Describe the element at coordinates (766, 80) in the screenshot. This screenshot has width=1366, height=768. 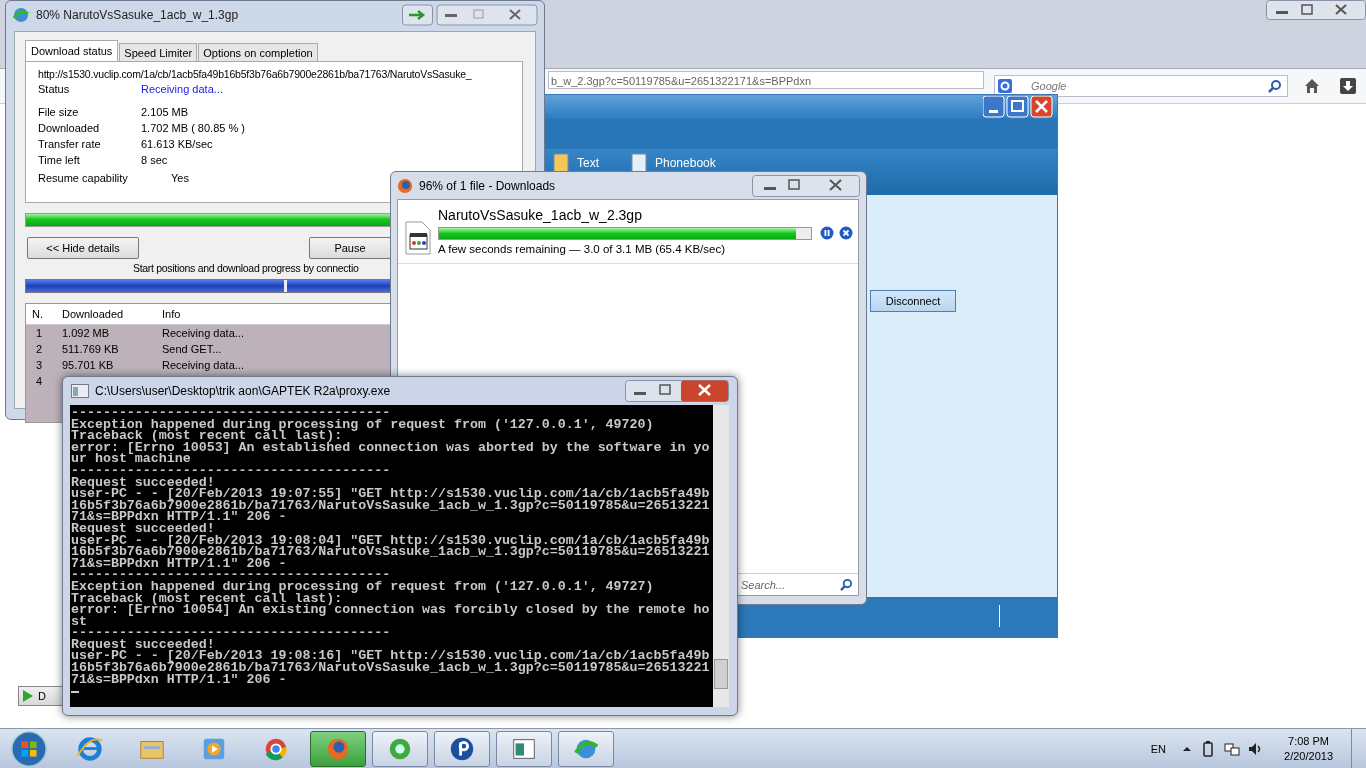
I see `address-field: b_w_2.3gp?c=50119785&u=2651322171&s=BPPdxn` at that location.